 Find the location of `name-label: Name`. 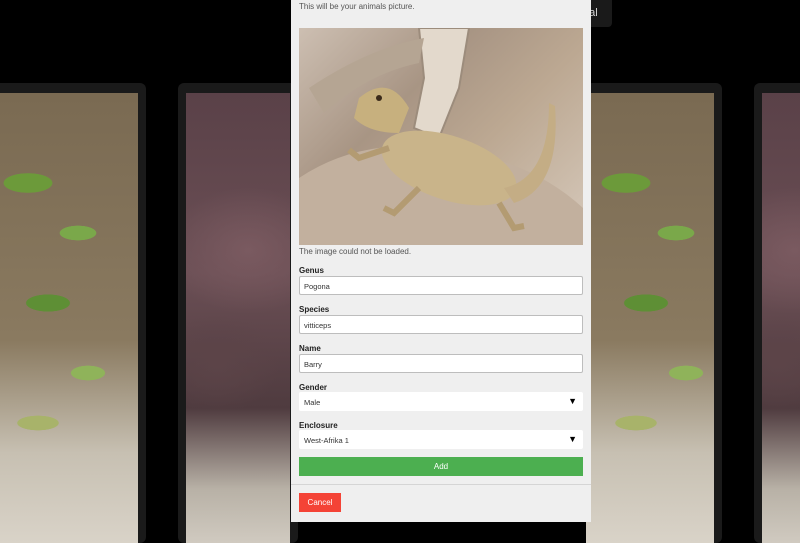

name-label: Name is located at coordinates (310, 348).